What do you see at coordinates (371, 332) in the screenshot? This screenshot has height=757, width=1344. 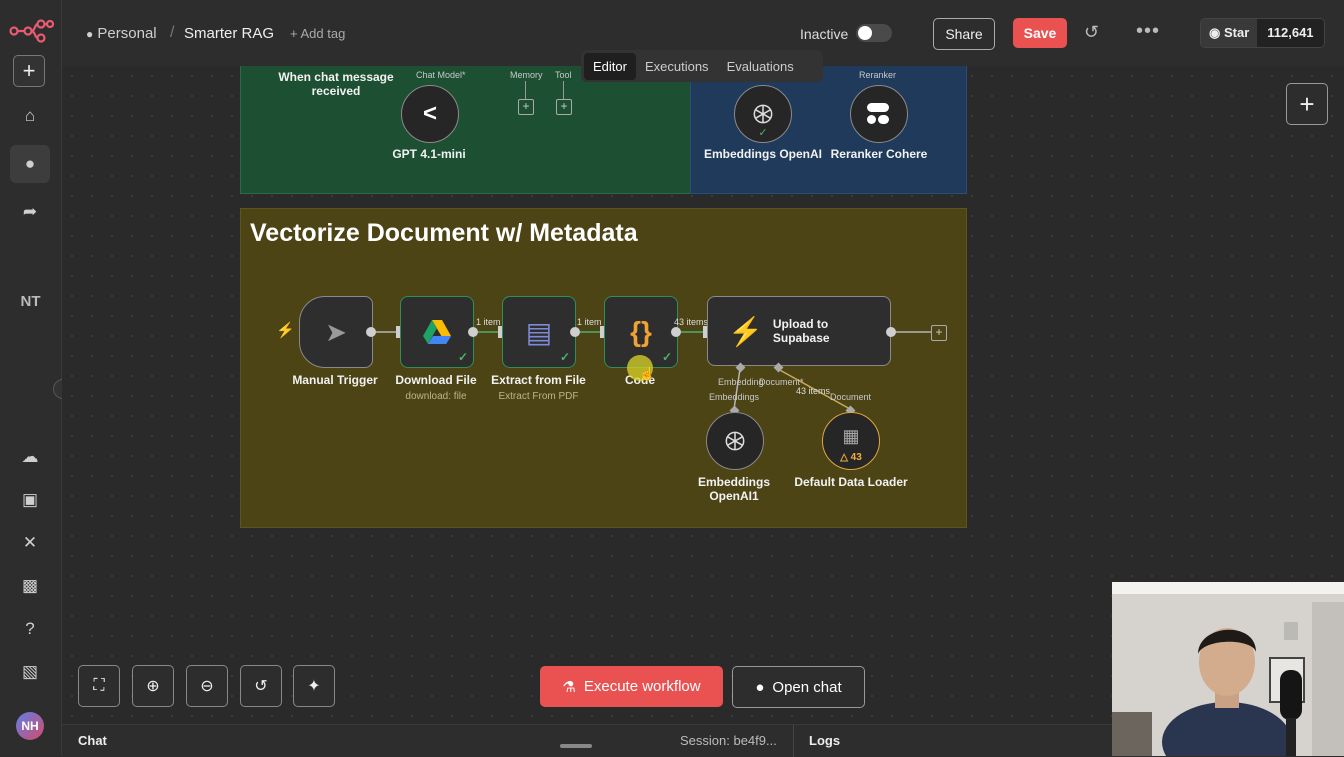 I see `manual-trigger-output-port` at bounding box center [371, 332].